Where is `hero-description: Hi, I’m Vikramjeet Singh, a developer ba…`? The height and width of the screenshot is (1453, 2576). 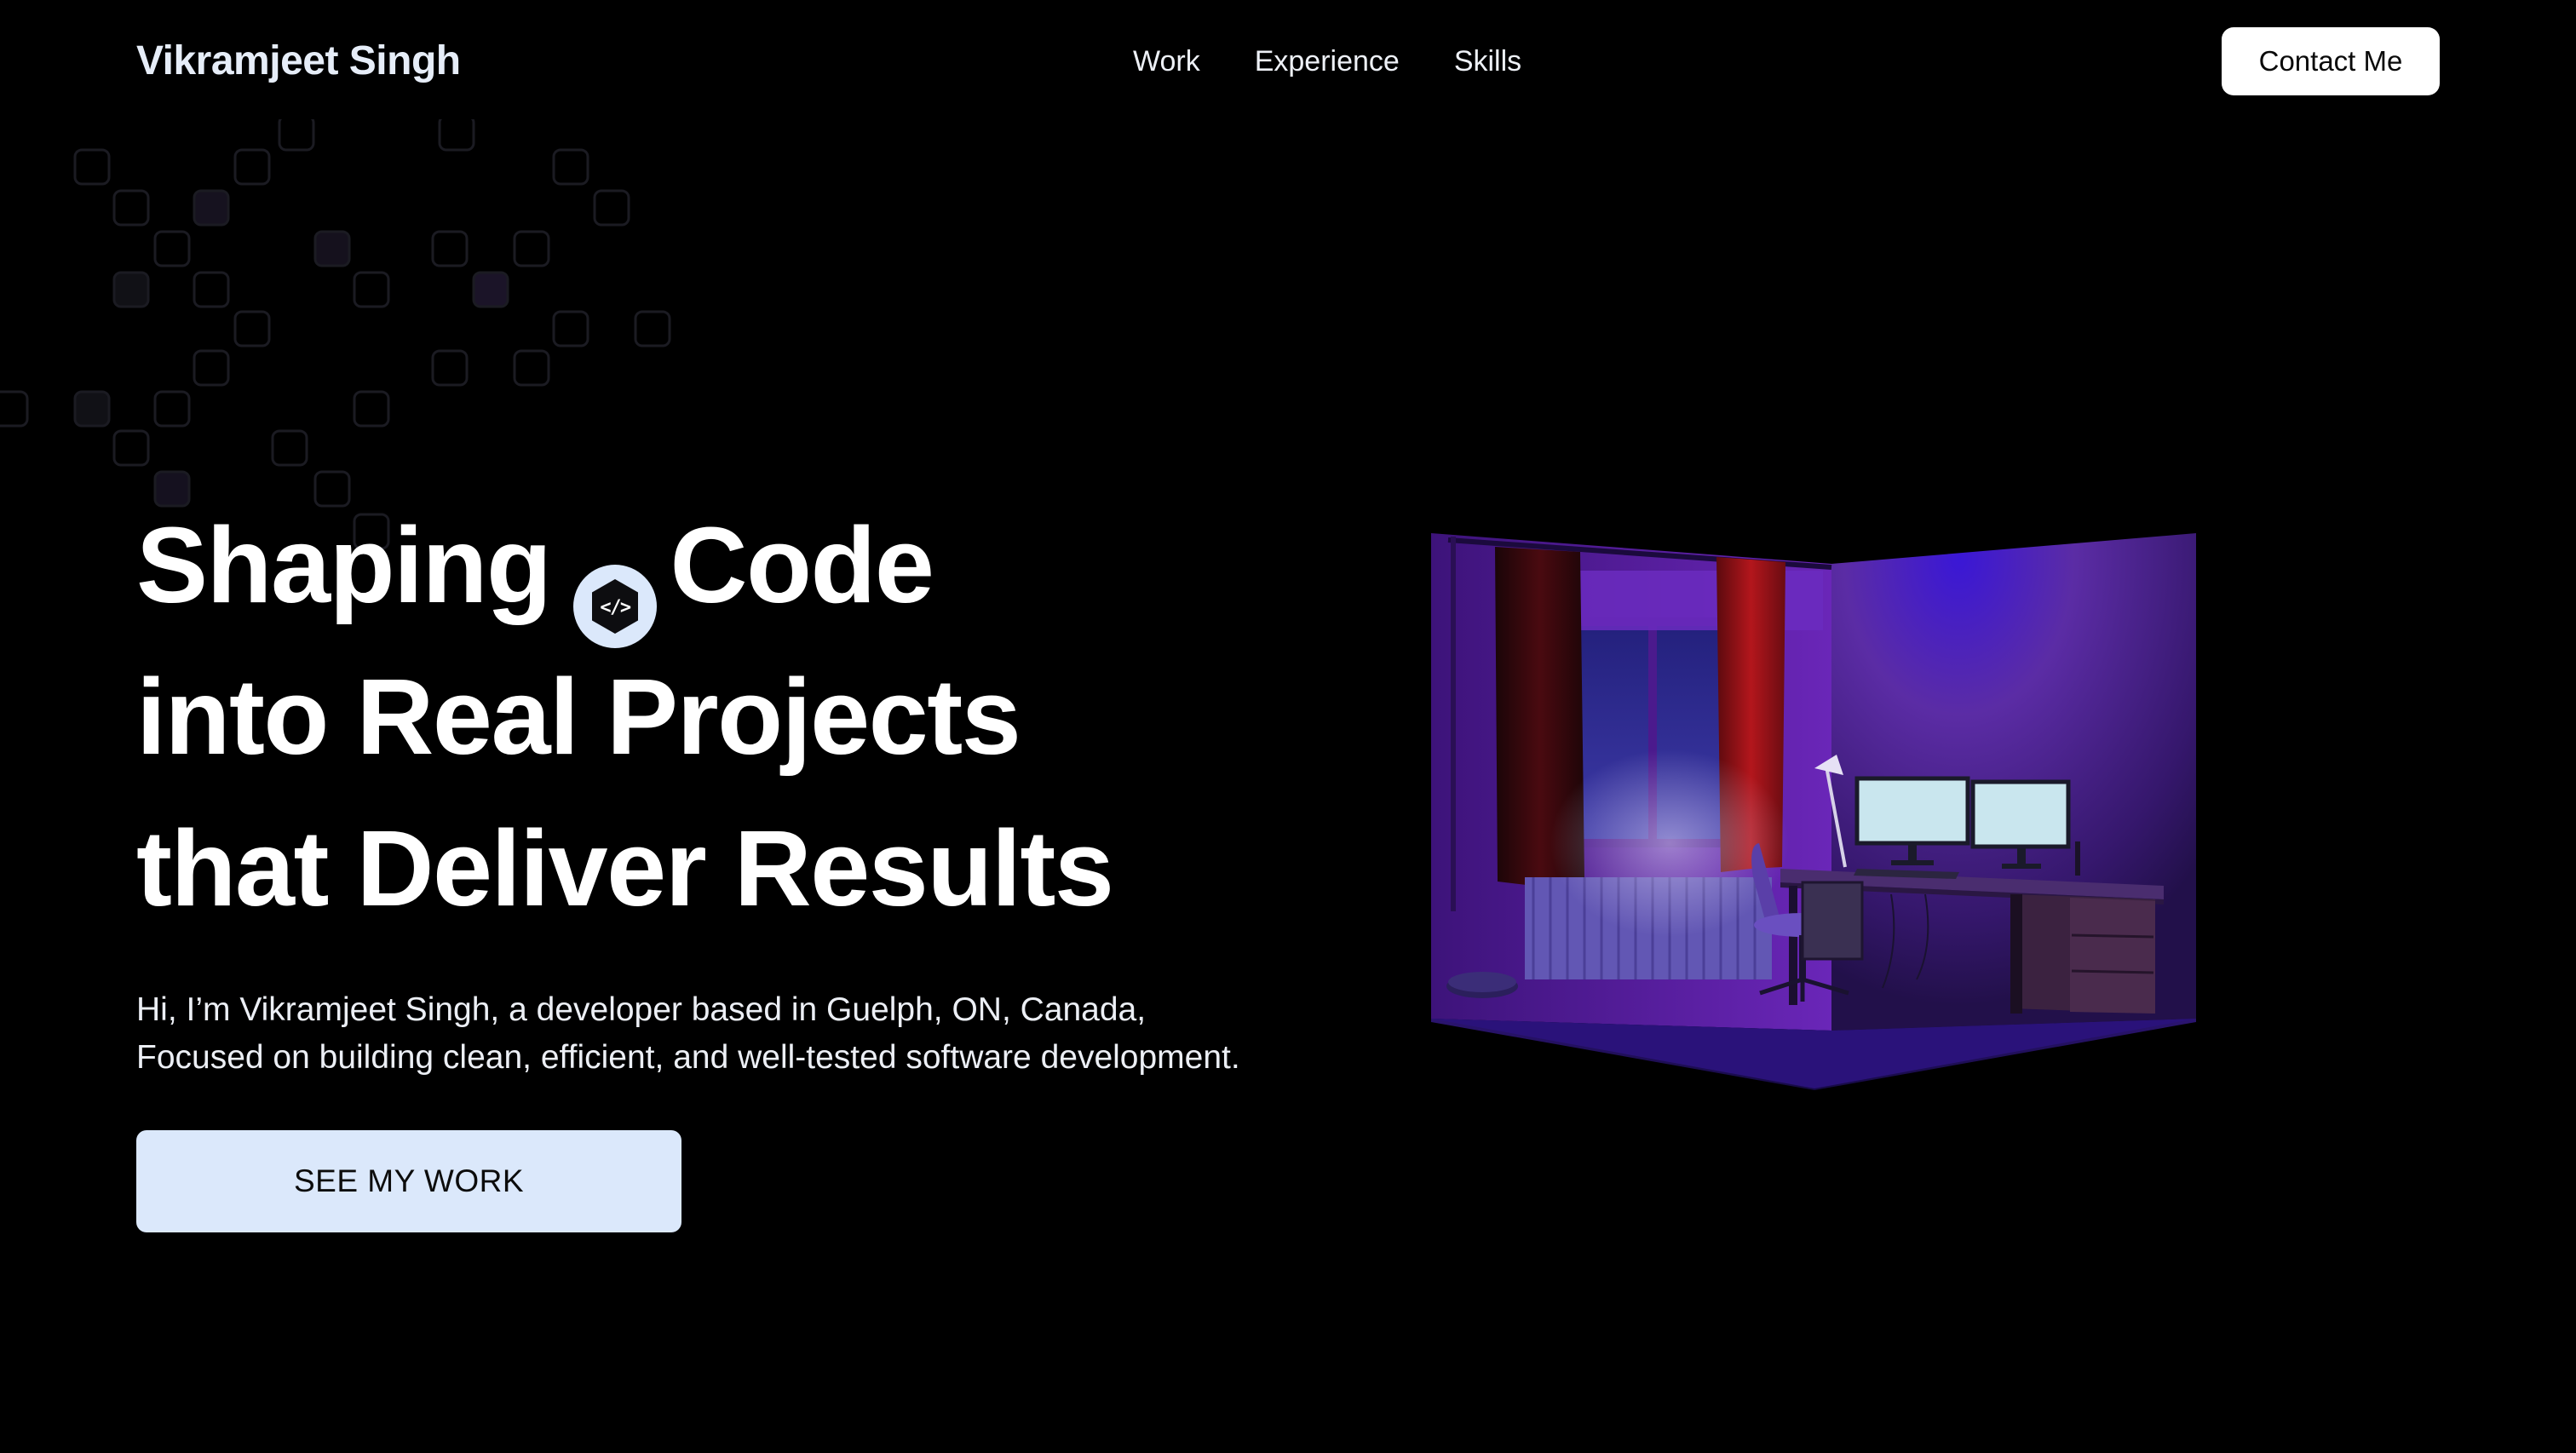 hero-description: Hi, I’m Vikramjeet Singh, a developer ba… is located at coordinates (688, 1034).